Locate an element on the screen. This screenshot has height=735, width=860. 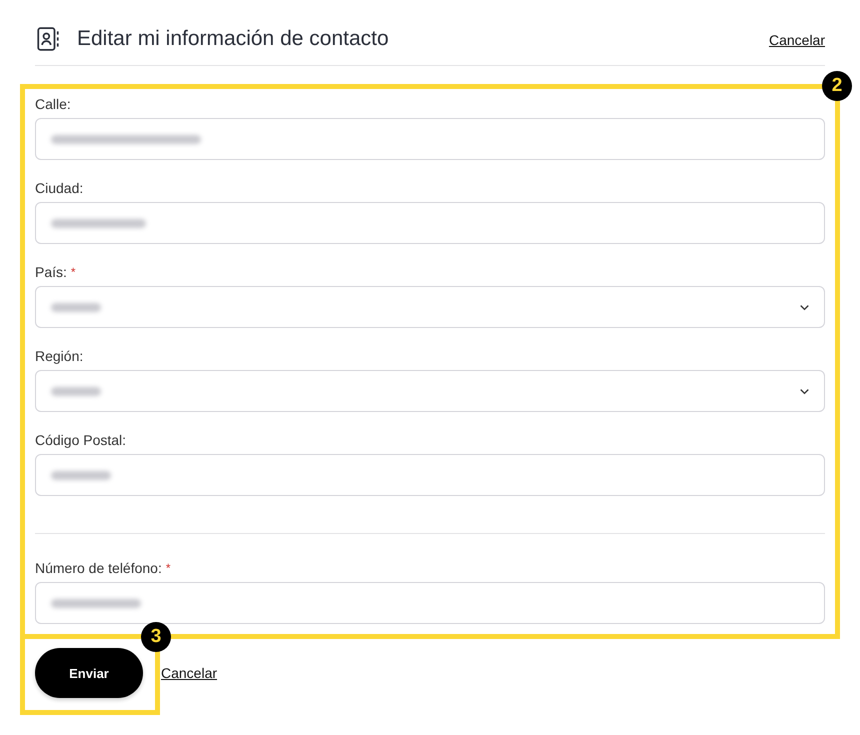
field-label: Número de teléfono: is located at coordinates (98, 568).